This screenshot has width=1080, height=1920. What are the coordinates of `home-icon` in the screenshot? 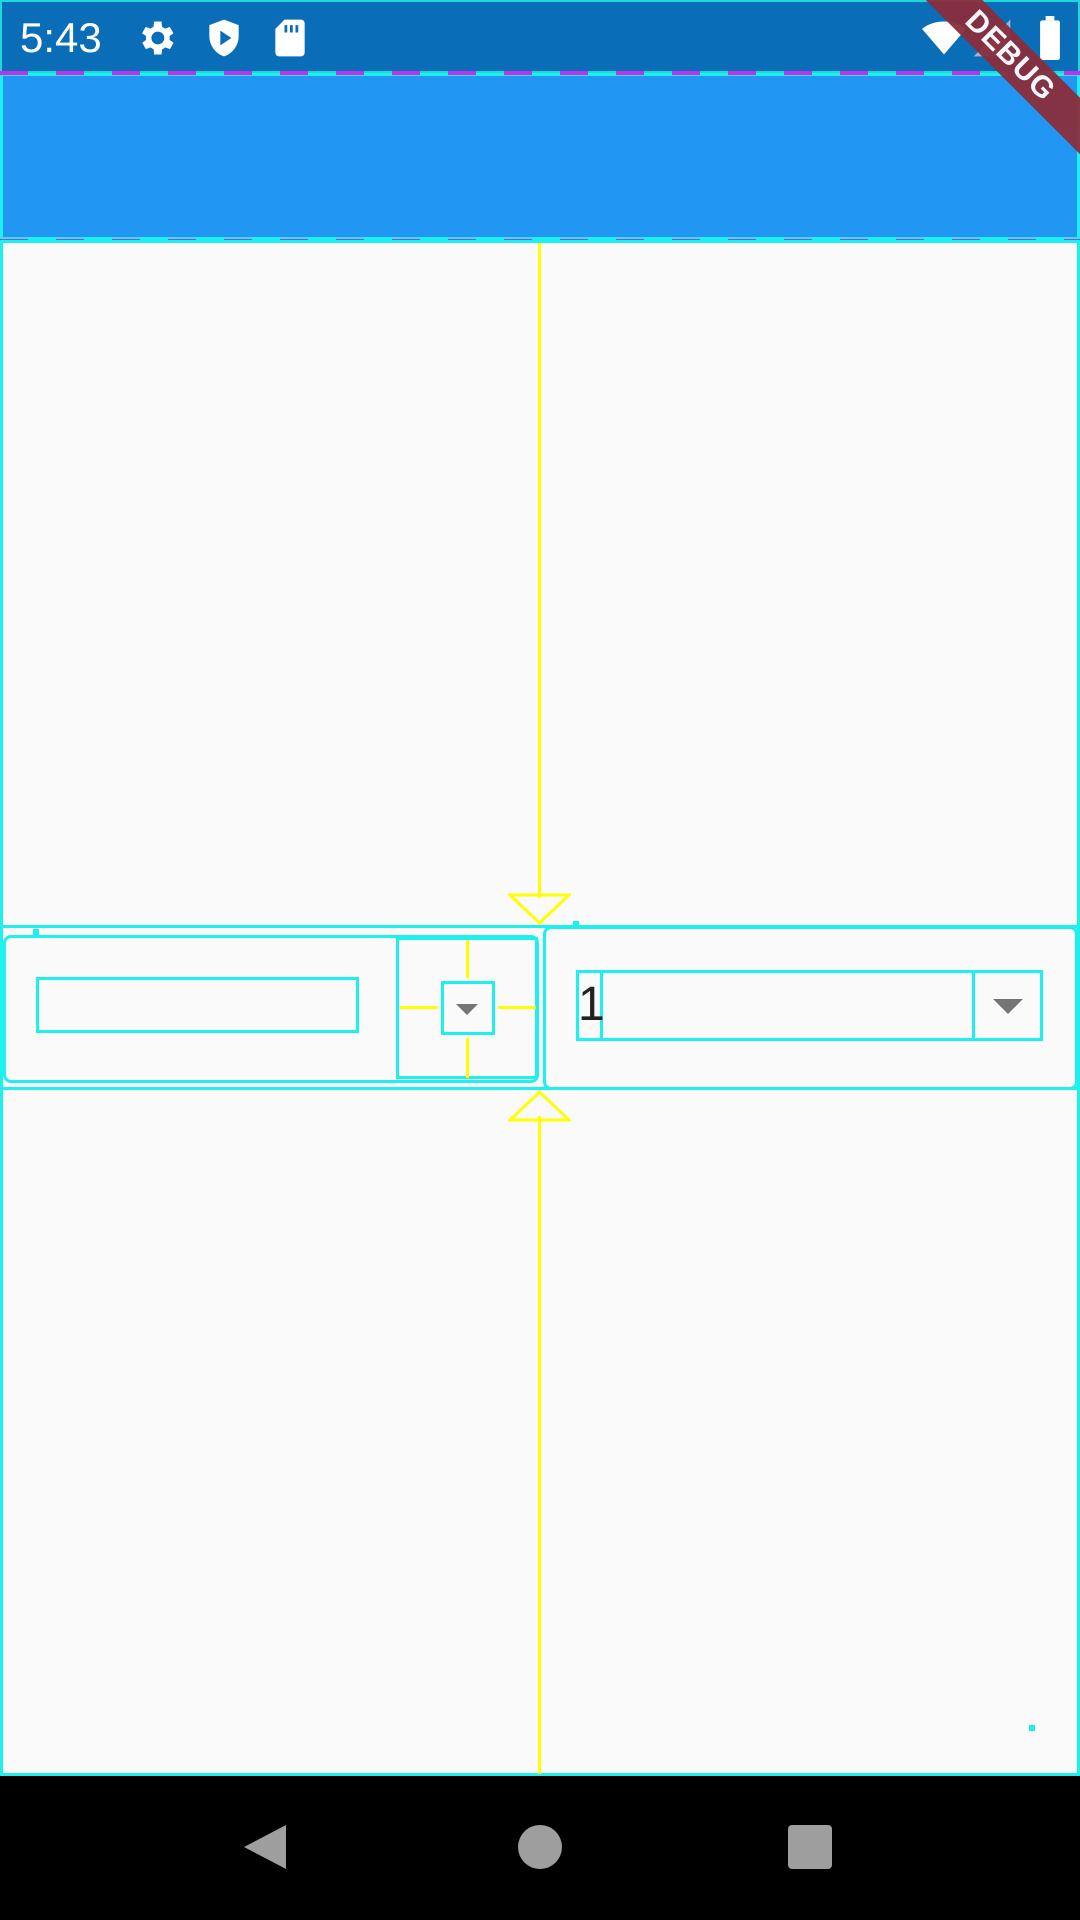 It's located at (540, 1847).